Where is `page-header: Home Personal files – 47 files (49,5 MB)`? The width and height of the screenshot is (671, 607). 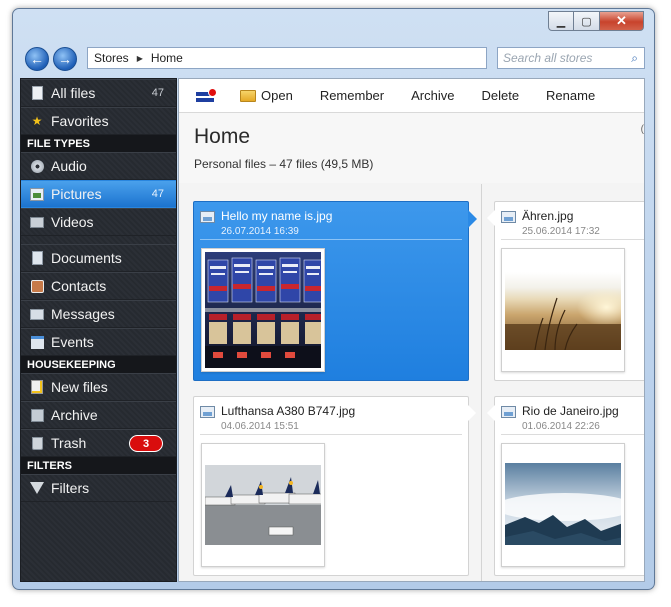
page-header: Home Personal files – 47 files (49,5 MB) is located at coordinates (411, 148).